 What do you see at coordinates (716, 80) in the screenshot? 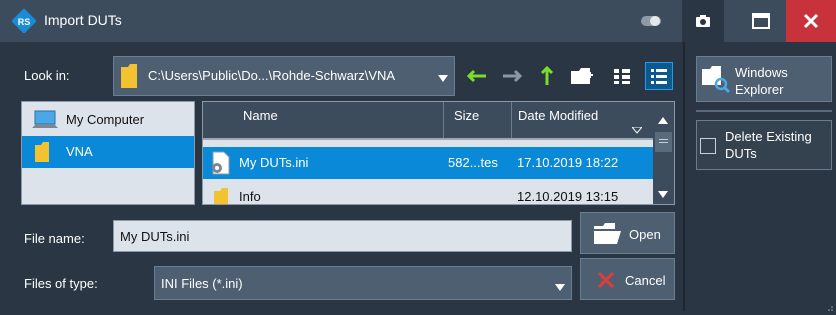
I see `explorer-search-icon` at bounding box center [716, 80].